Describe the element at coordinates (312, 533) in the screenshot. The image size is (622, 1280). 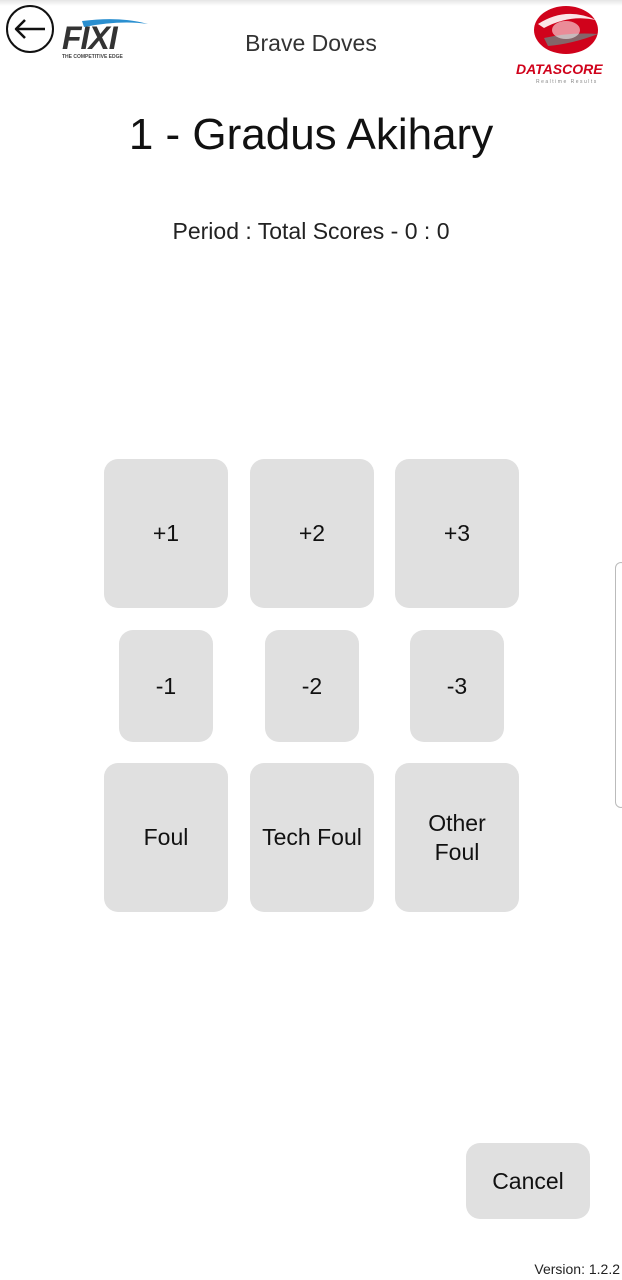
I see `add-2-button: +2` at that location.